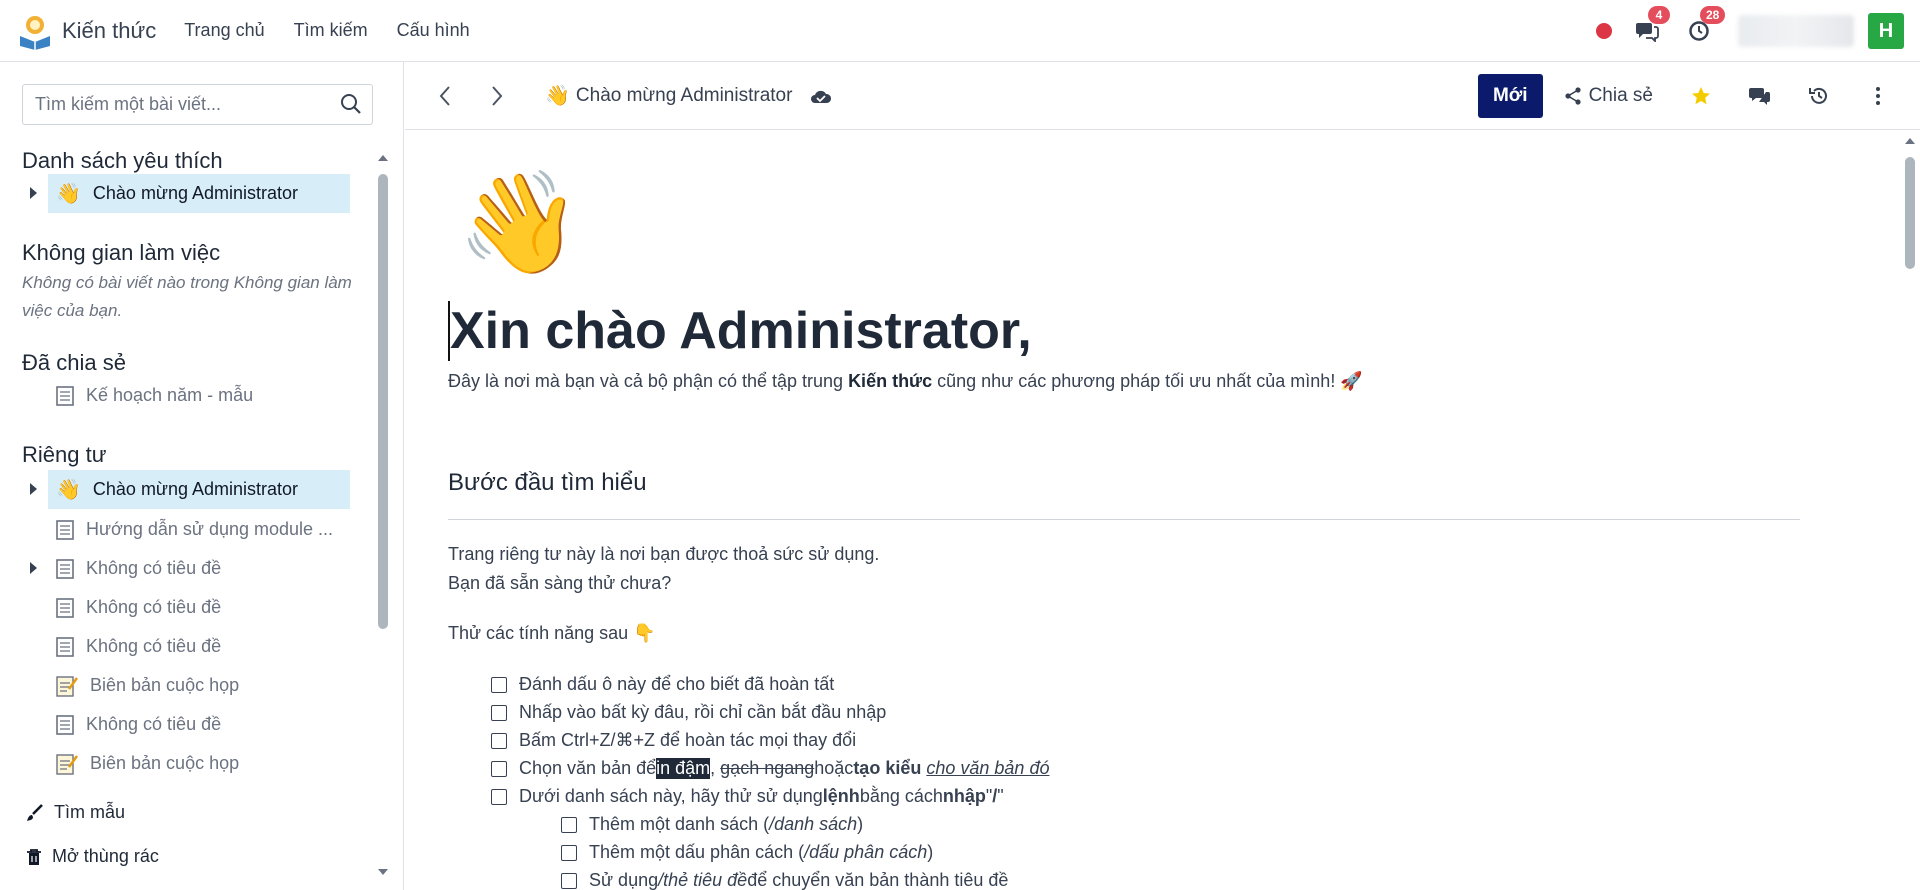  I want to click on more-options-button, so click(1878, 96).